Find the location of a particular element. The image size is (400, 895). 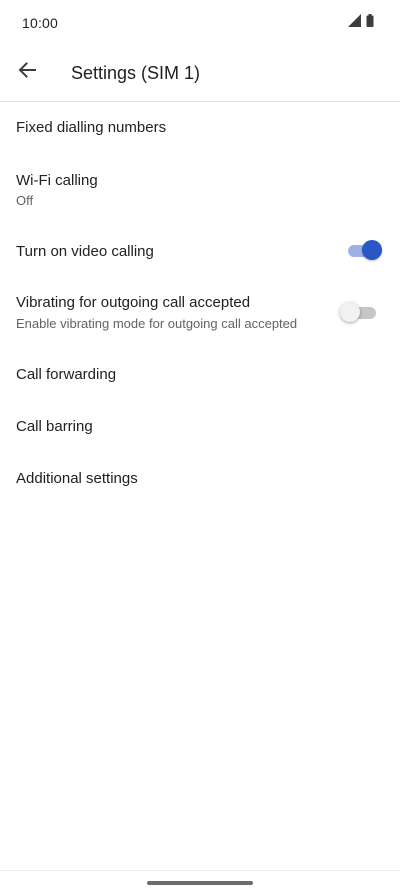

arrow-back-icon is located at coordinates (27, 72).